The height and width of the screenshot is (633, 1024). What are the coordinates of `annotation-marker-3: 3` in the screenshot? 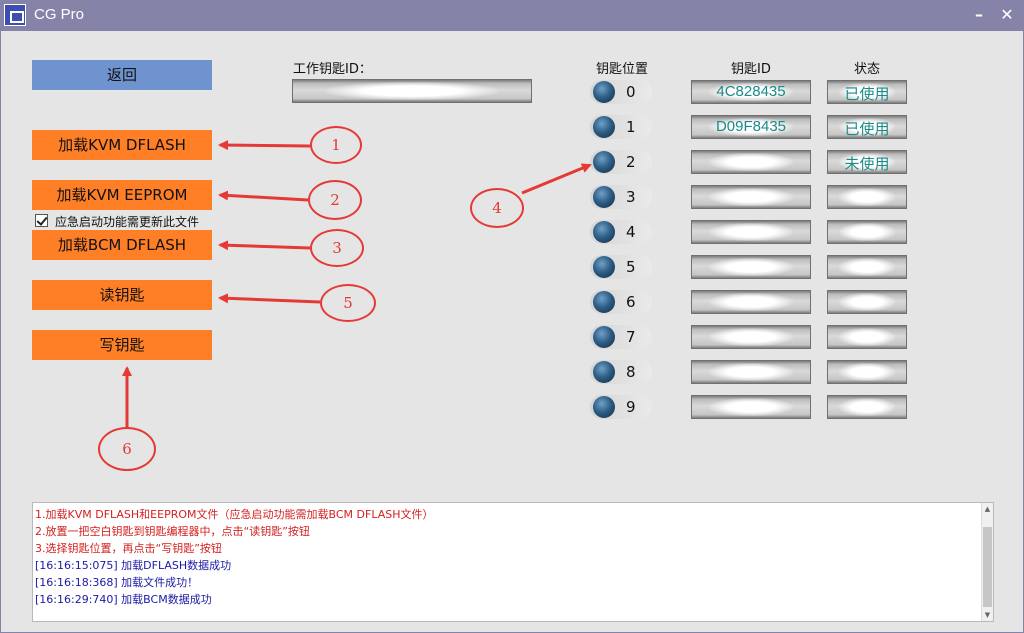 It's located at (337, 248).